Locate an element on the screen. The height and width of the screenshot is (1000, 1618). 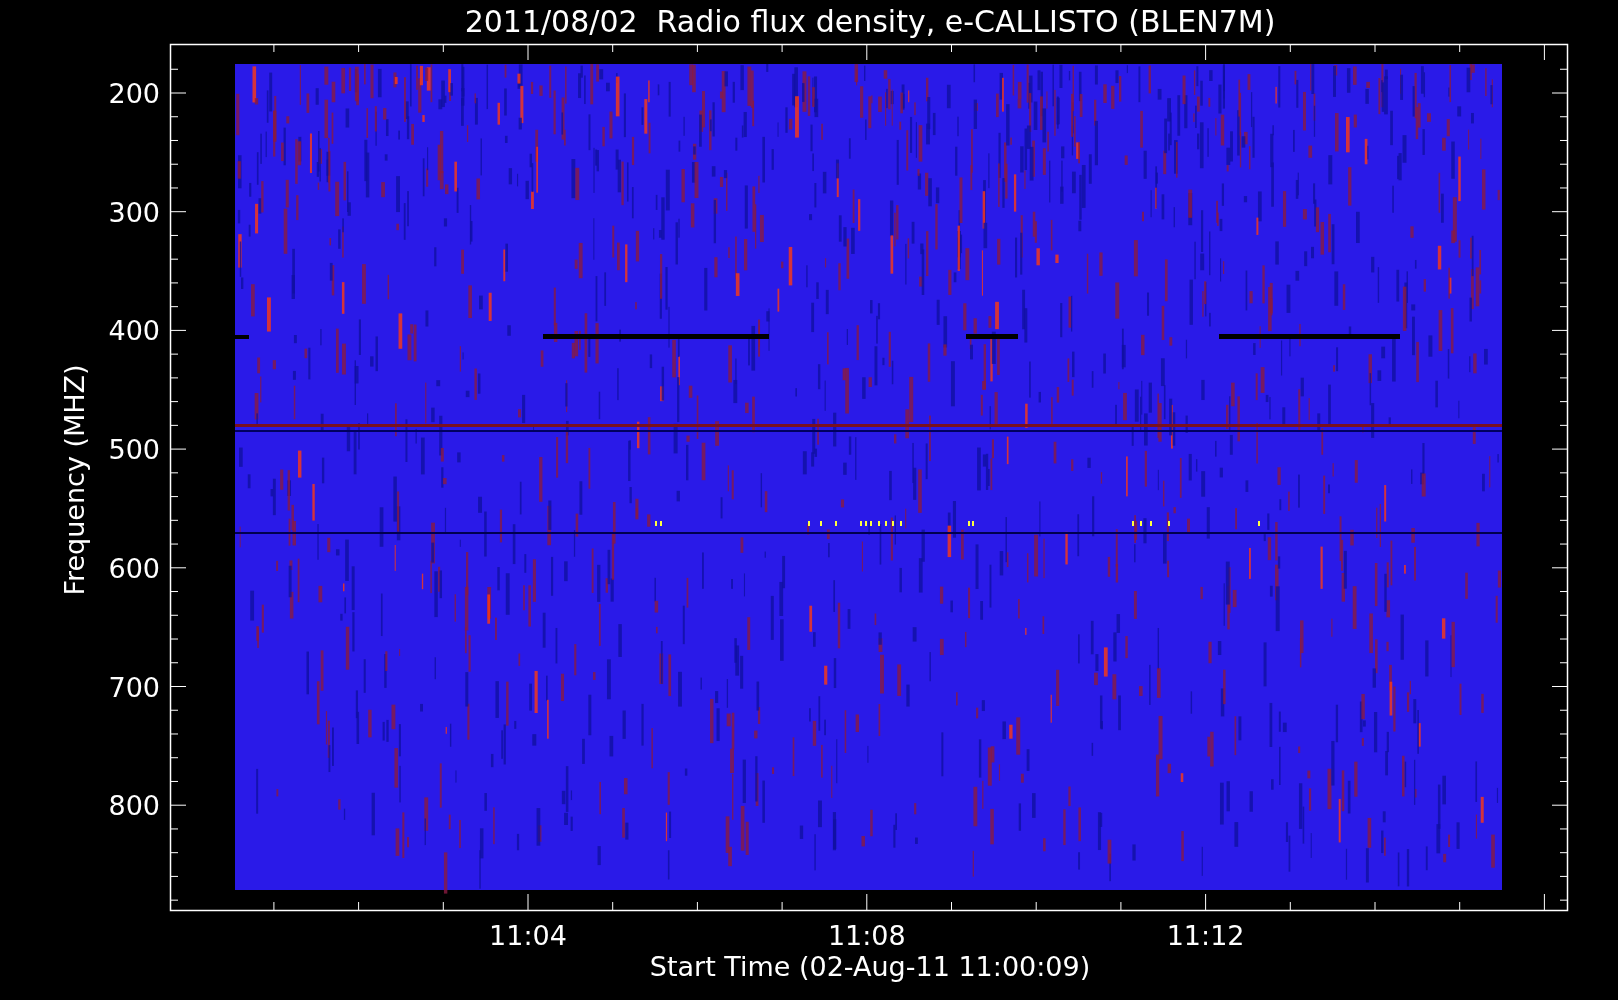
x-tick-label: 11:08 is located at coordinates (866, 935).